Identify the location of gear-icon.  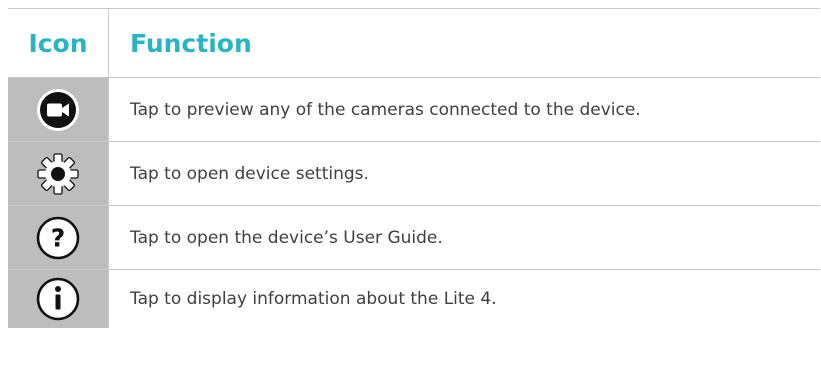
(58, 173).